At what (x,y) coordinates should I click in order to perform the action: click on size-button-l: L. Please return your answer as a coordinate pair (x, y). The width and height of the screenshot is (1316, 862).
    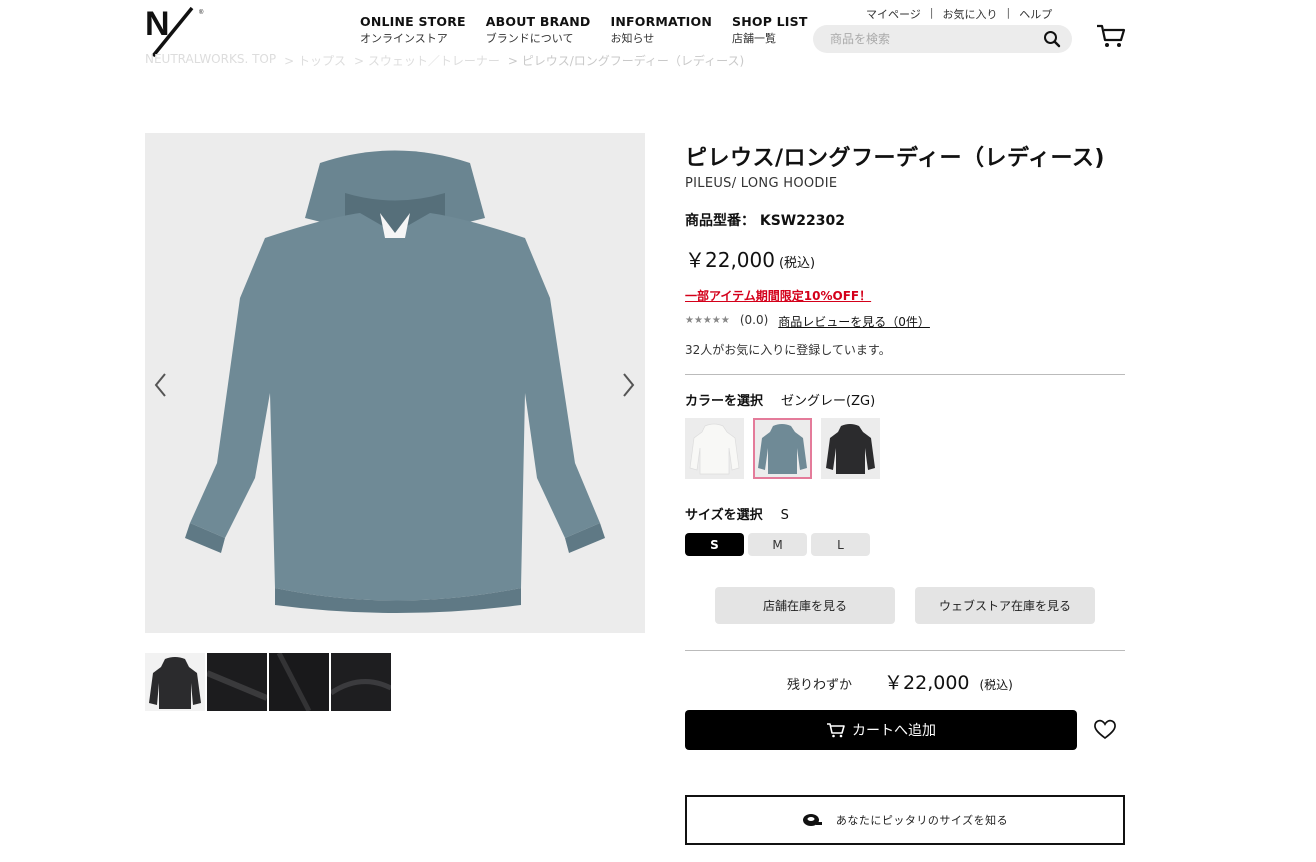
    Looking at the image, I should click on (840, 544).